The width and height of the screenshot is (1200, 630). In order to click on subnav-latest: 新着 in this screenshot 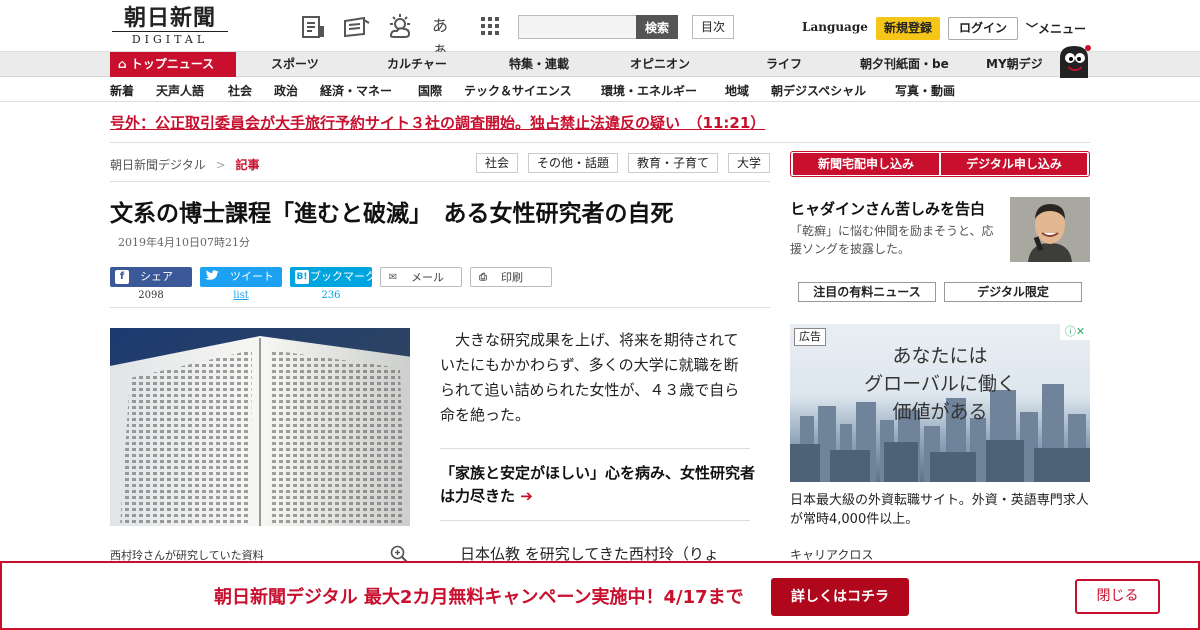, I will do `click(122, 90)`.